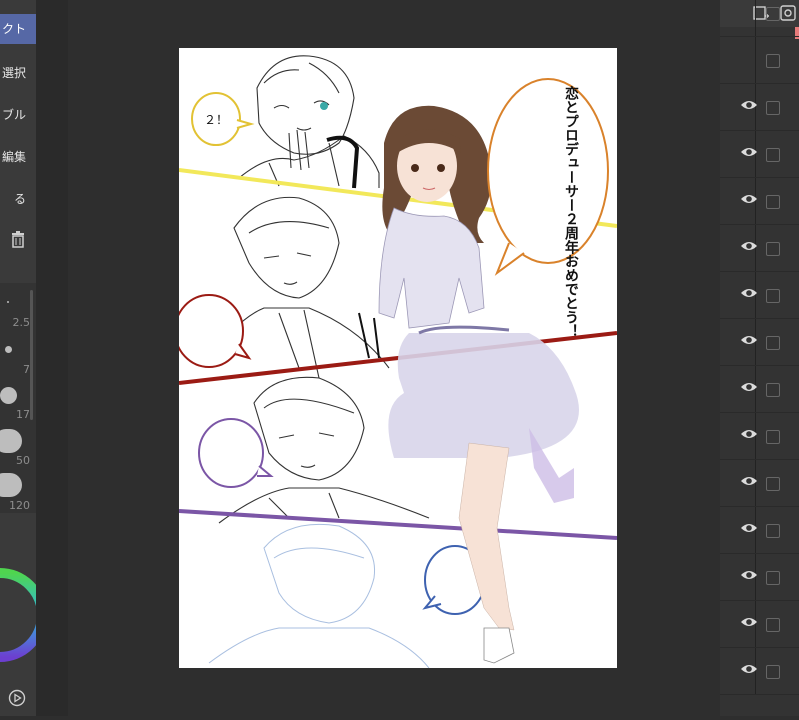 This screenshot has height=720, width=799. Describe the element at coordinates (18, 157) in the screenshot. I see `tool-menu-item-edit: 編集` at that location.